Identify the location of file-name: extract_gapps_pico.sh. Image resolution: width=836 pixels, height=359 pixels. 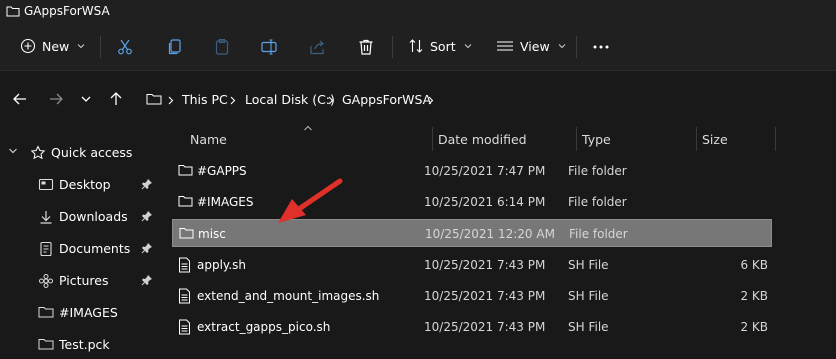
(264, 327).